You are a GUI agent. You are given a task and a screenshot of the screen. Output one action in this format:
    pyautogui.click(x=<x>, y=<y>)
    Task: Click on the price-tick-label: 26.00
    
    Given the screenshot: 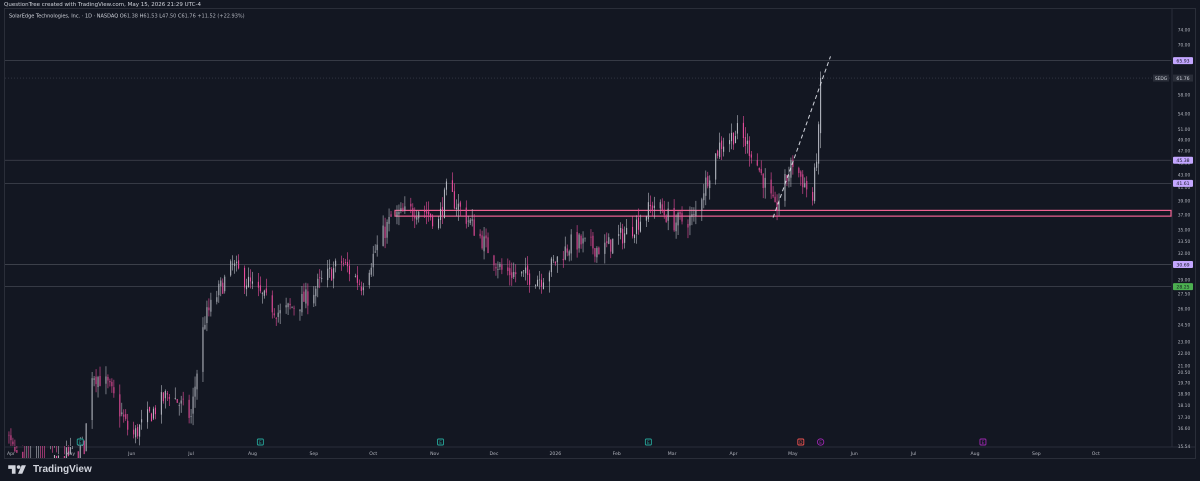 What is the action you would take?
    pyautogui.click(x=1184, y=310)
    